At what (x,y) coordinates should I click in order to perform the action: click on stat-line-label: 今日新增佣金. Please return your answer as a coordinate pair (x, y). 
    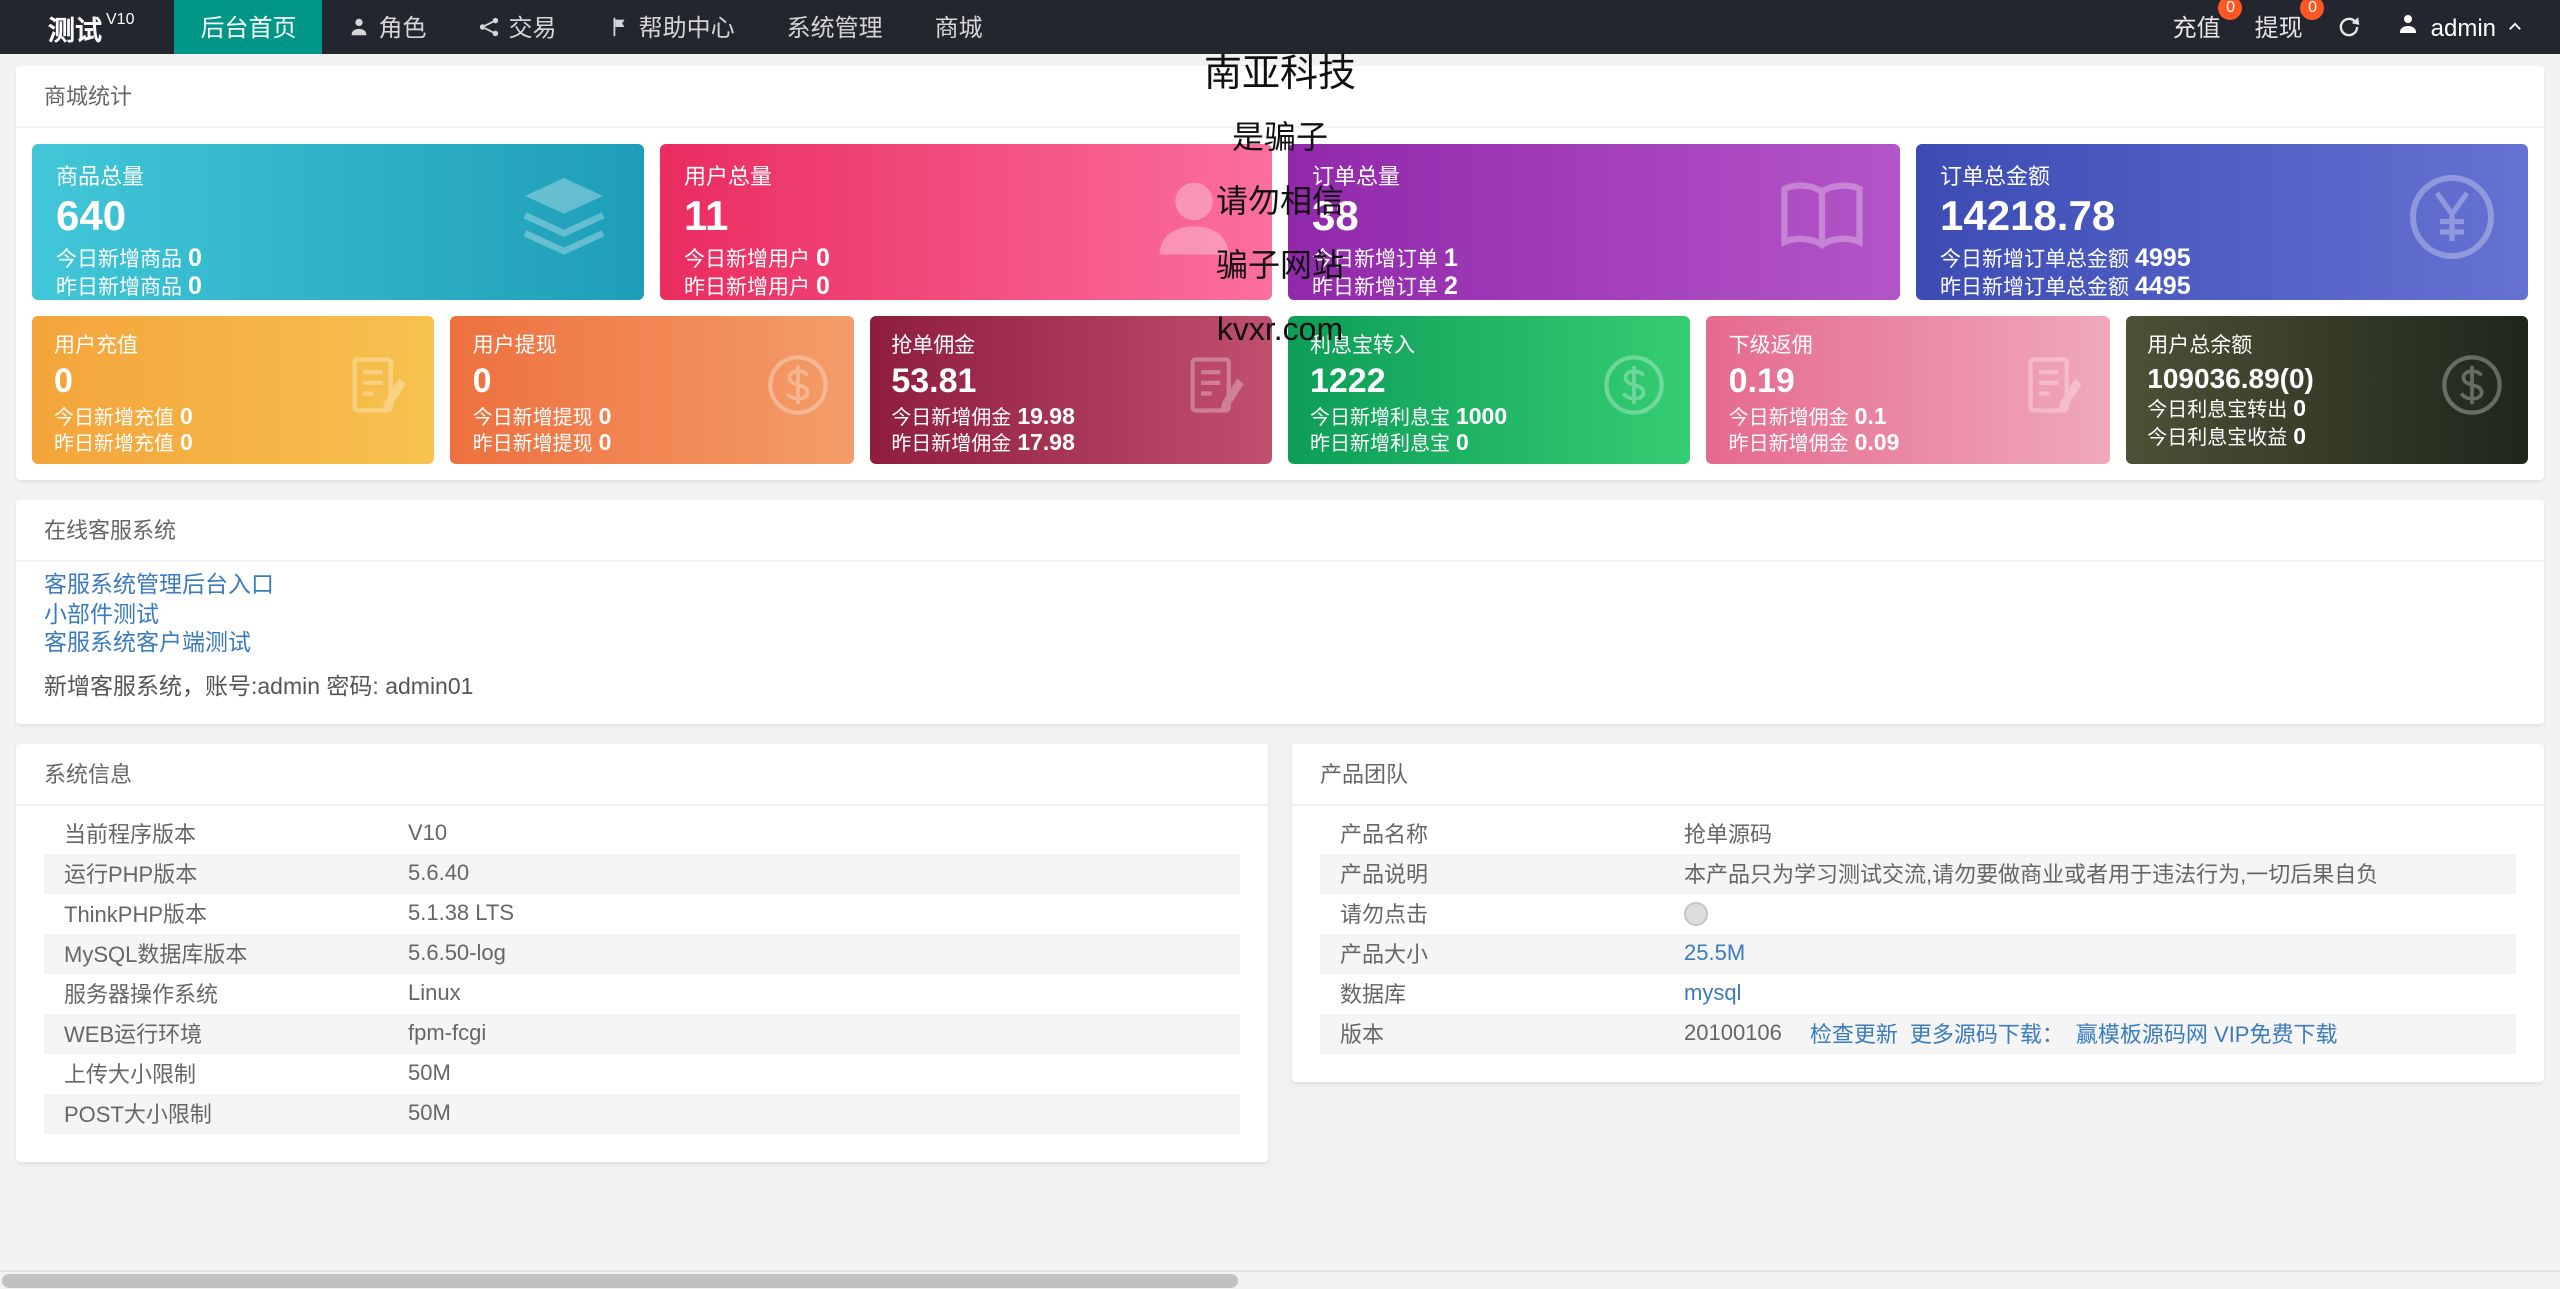
    Looking at the image, I should click on (1788, 418).